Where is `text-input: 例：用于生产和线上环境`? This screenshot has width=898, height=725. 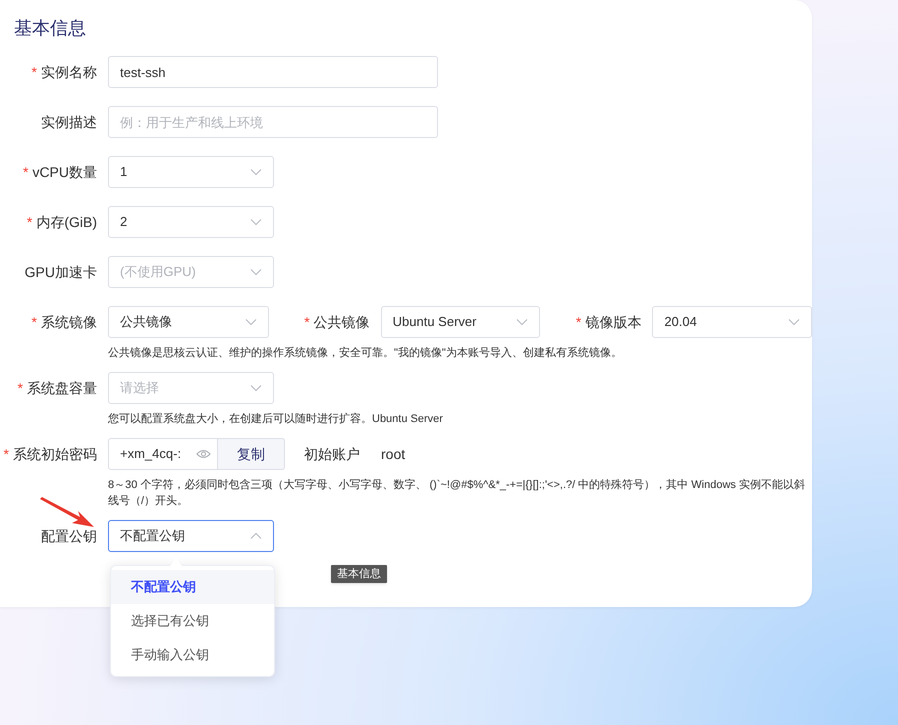
text-input: 例：用于生产和线上环境 is located at coordinates (273, 122).